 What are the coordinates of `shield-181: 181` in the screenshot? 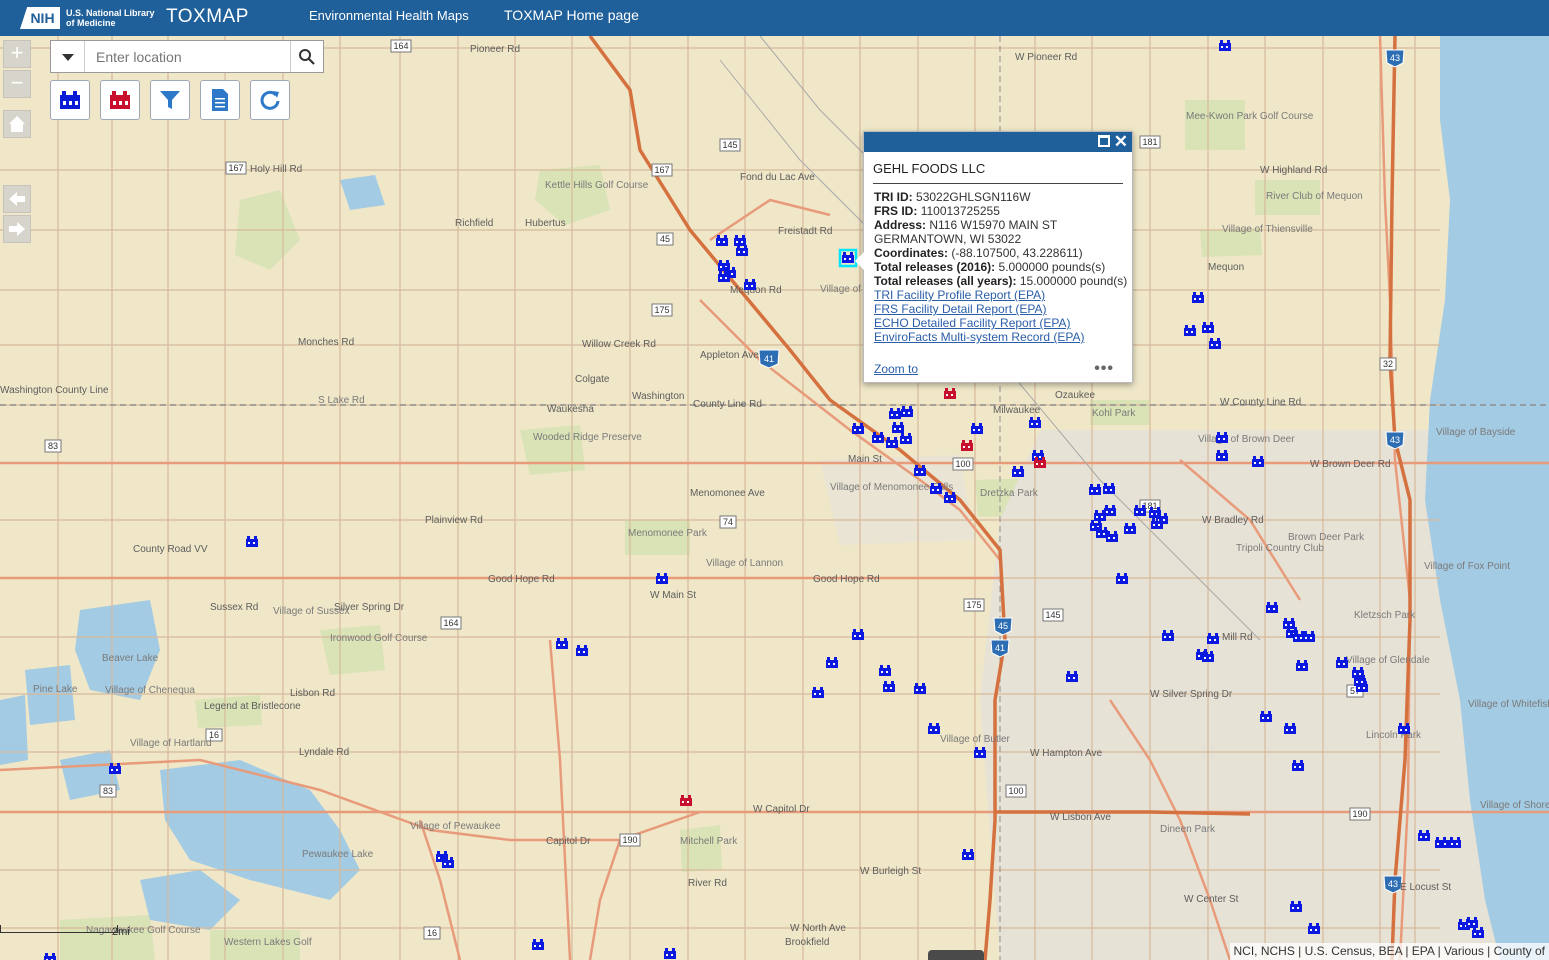 It's located at (1150, 142).